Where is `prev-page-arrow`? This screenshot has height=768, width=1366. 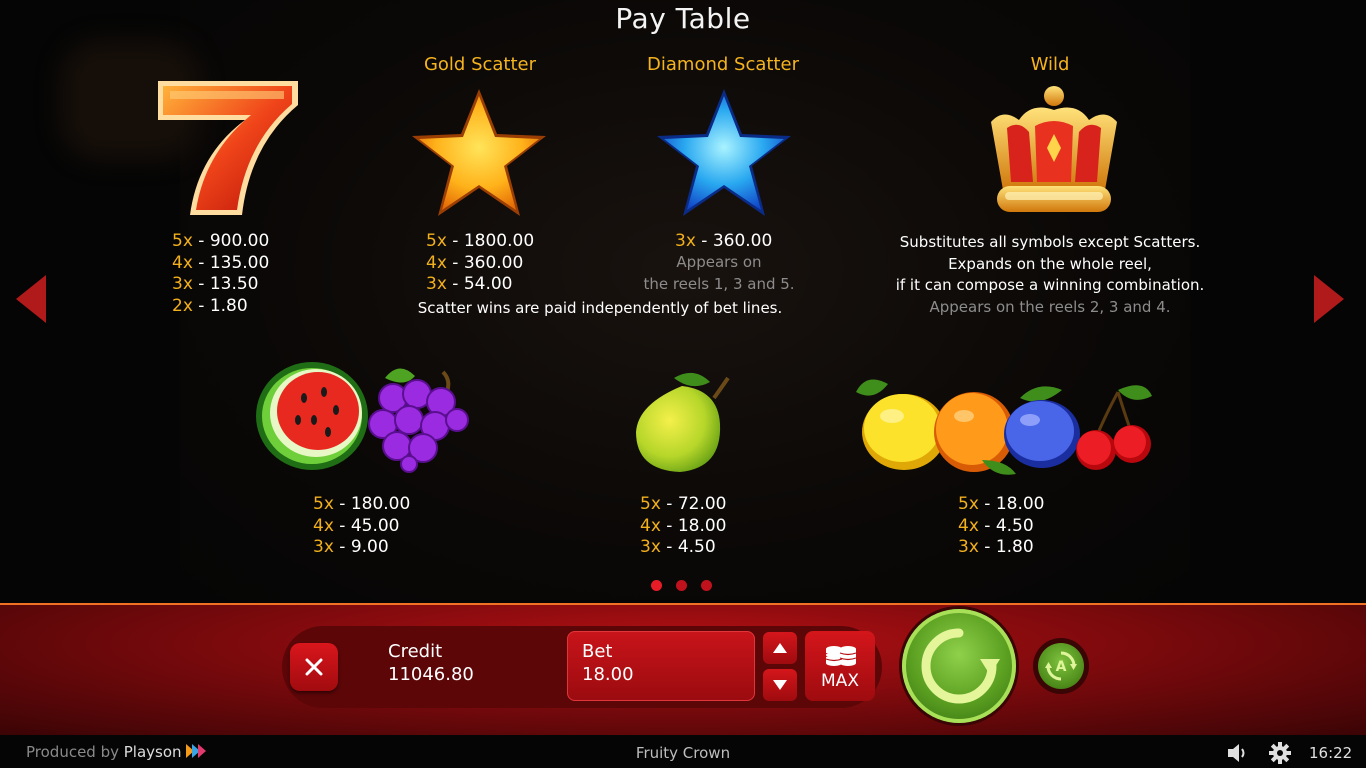 prev-page-arrow is located at coordinates (31, 299).